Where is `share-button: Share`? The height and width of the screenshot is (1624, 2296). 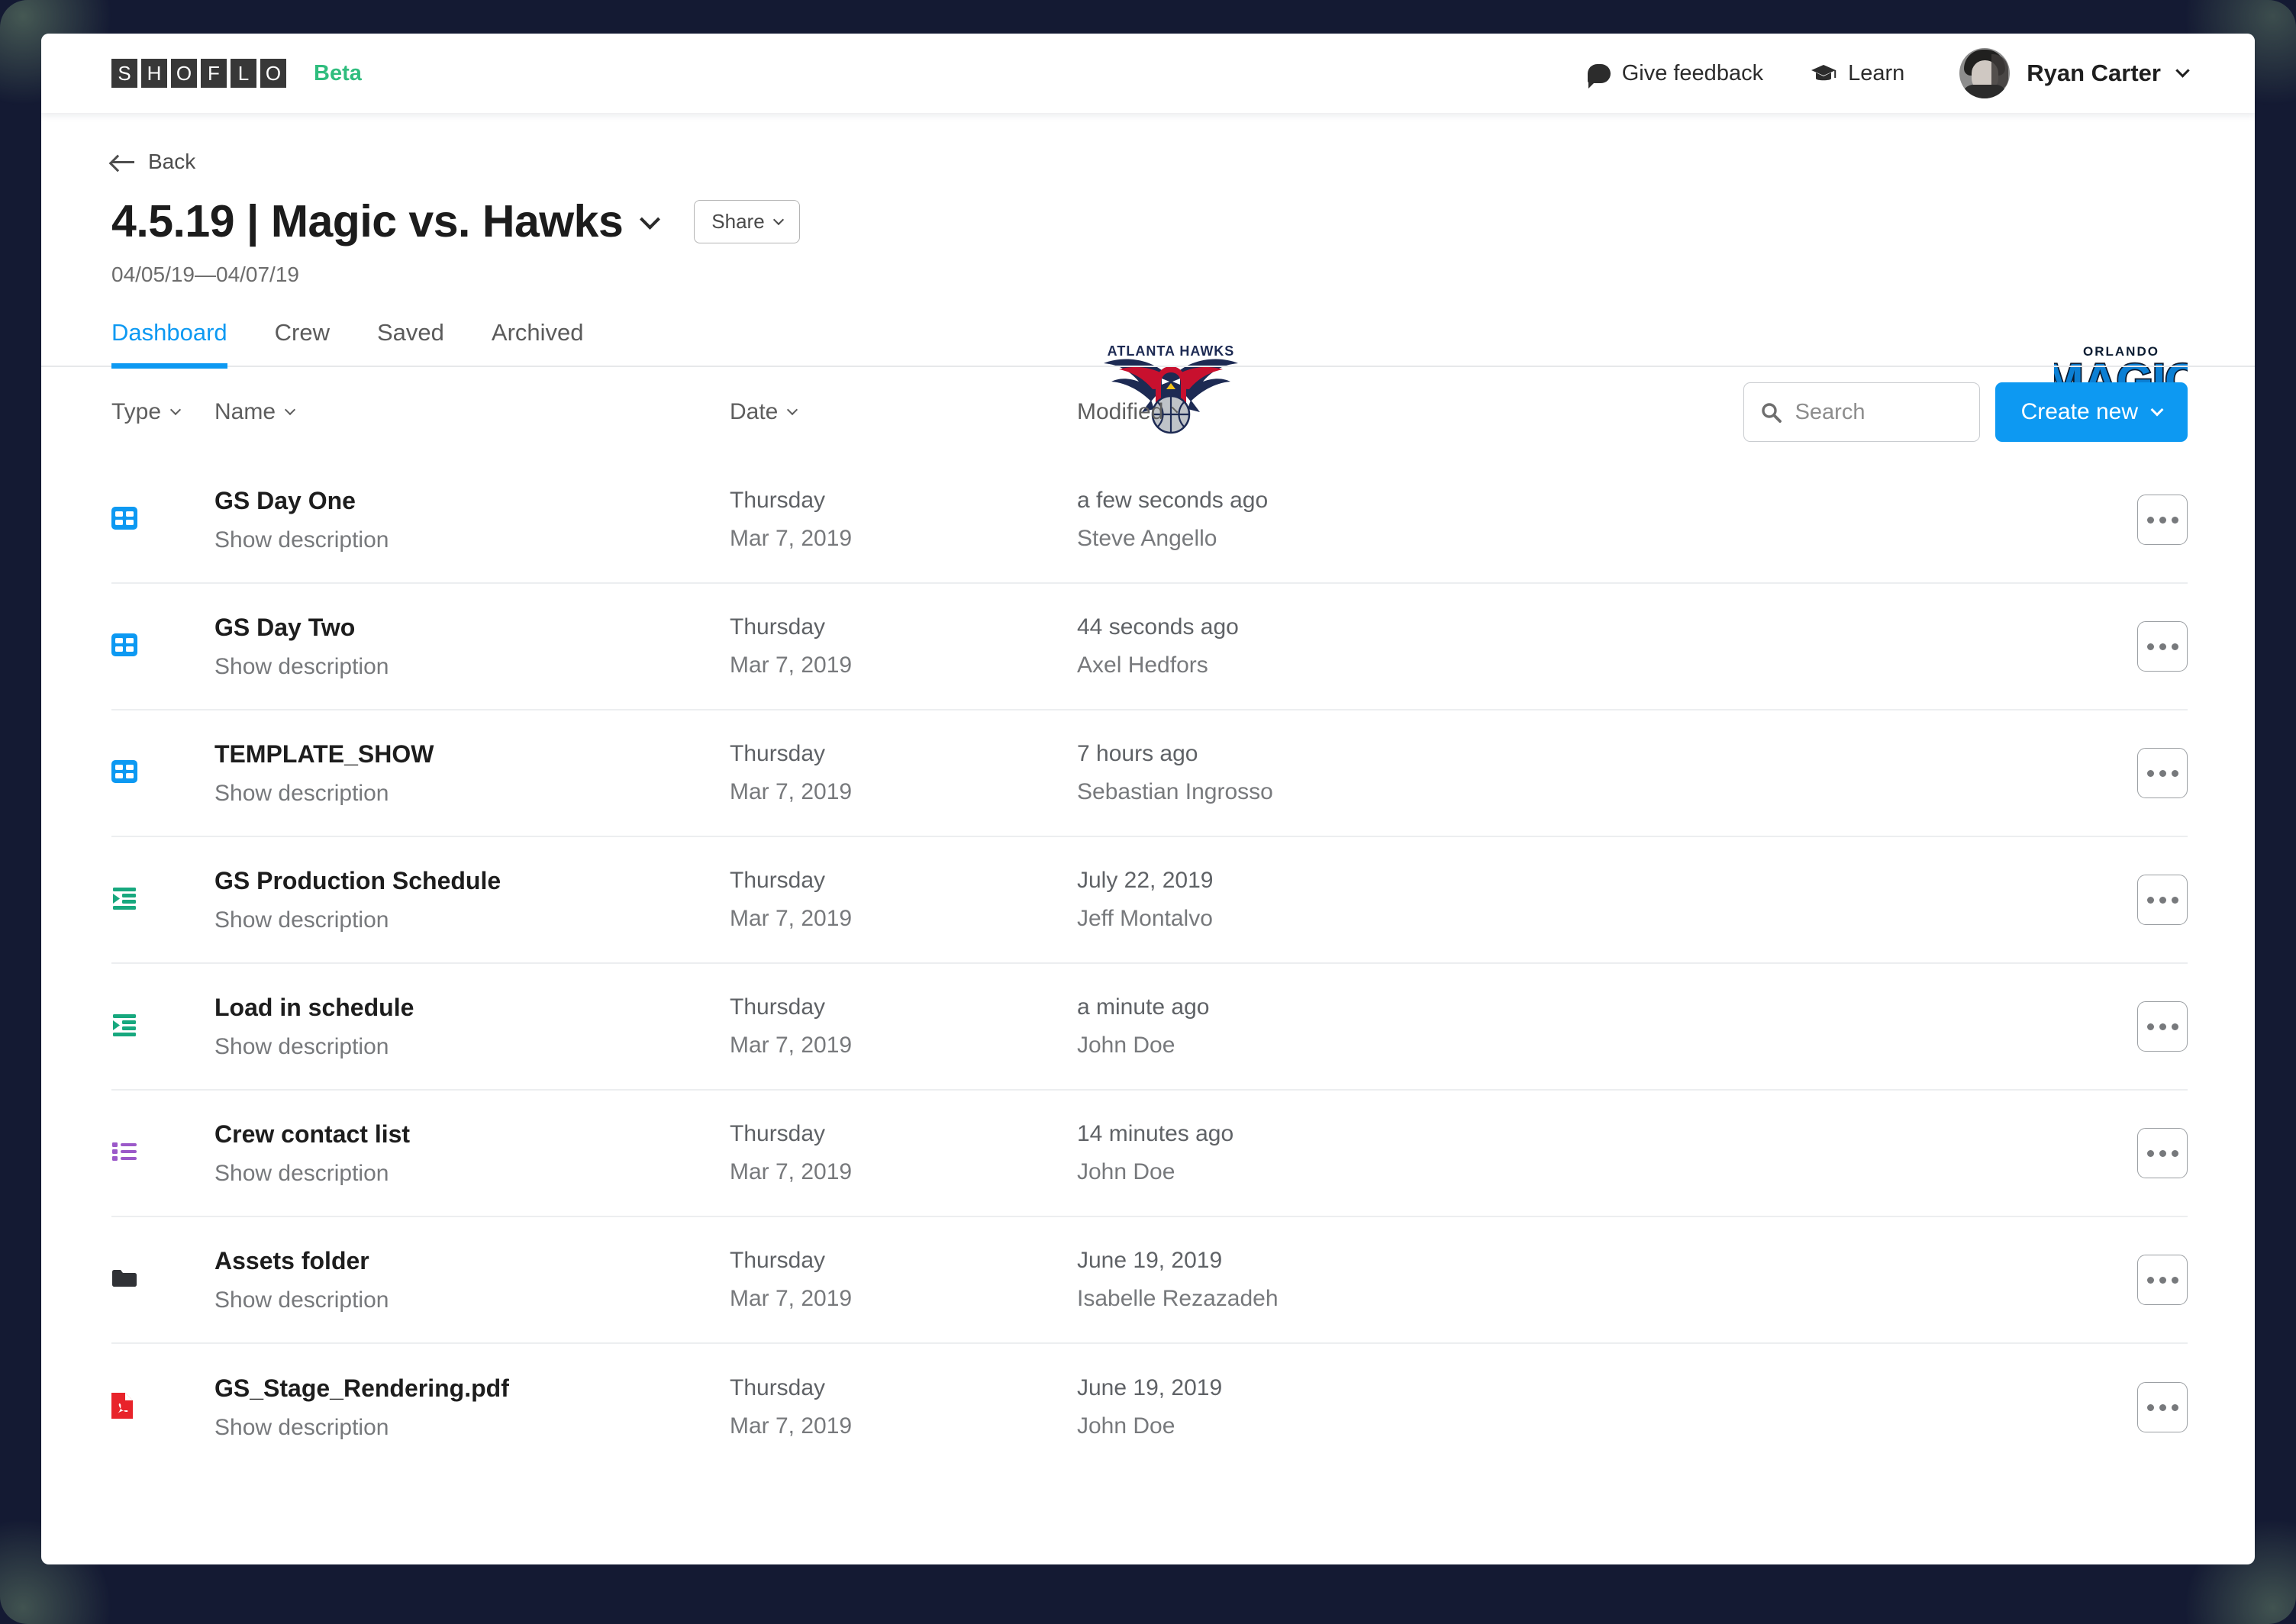 share-button: Share is located at coordinates (747, 221).